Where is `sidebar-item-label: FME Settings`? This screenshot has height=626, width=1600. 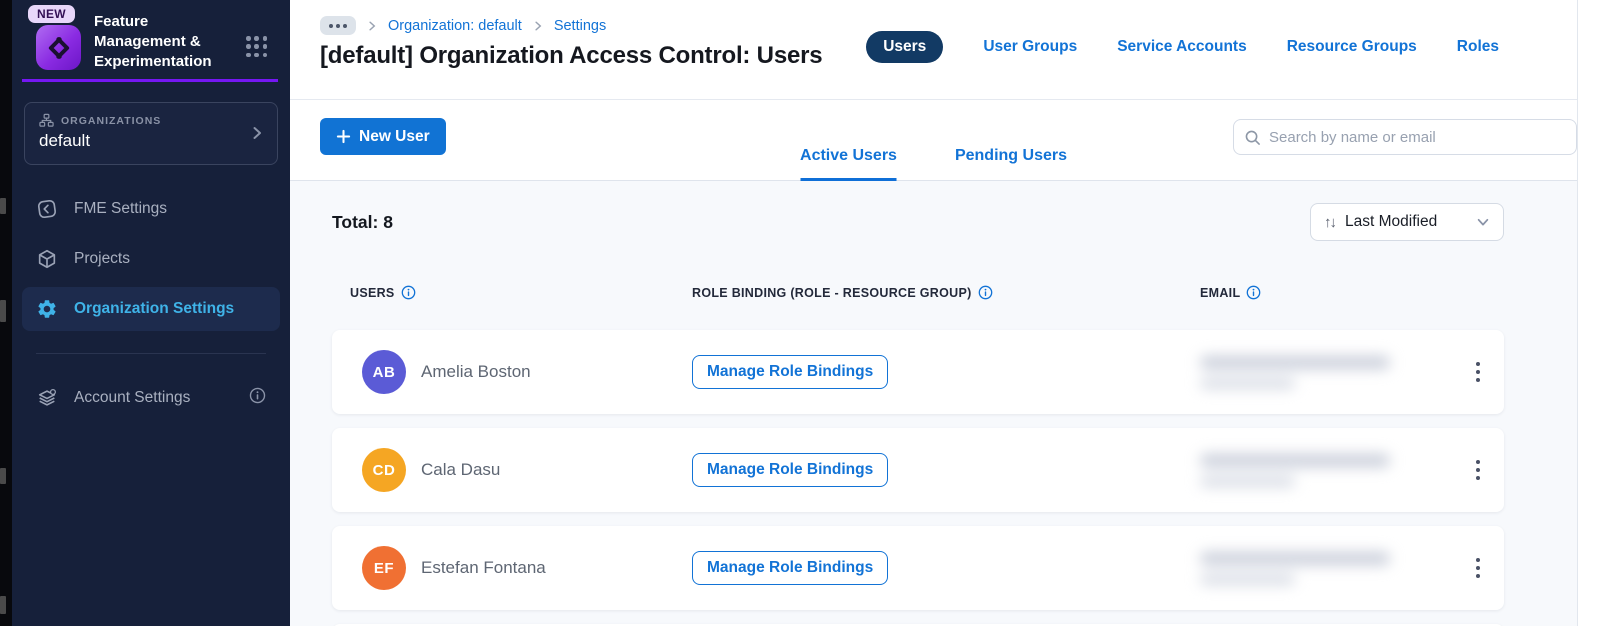 sidebar-item-label: FME Settings is located at coordinates (121, 208).